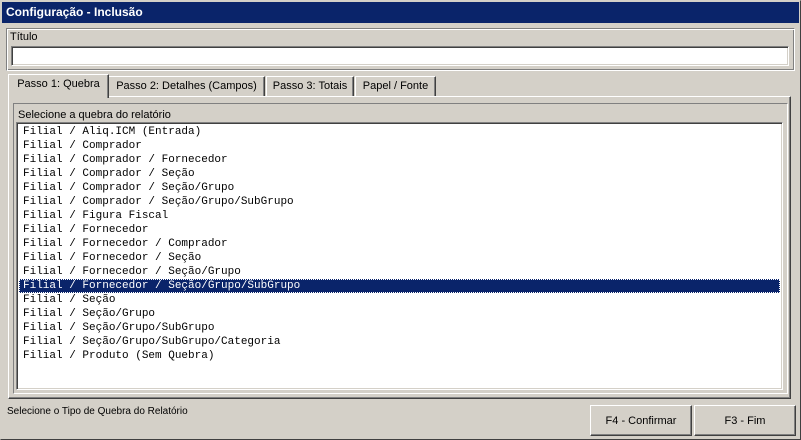 The height and width of the screenshot is (440, 801). What do you see at coordinates (399, 160) in the screenshot?
I see `list-item: Filial / Comprador / Fornecedor` at bounding box center [399, 160].